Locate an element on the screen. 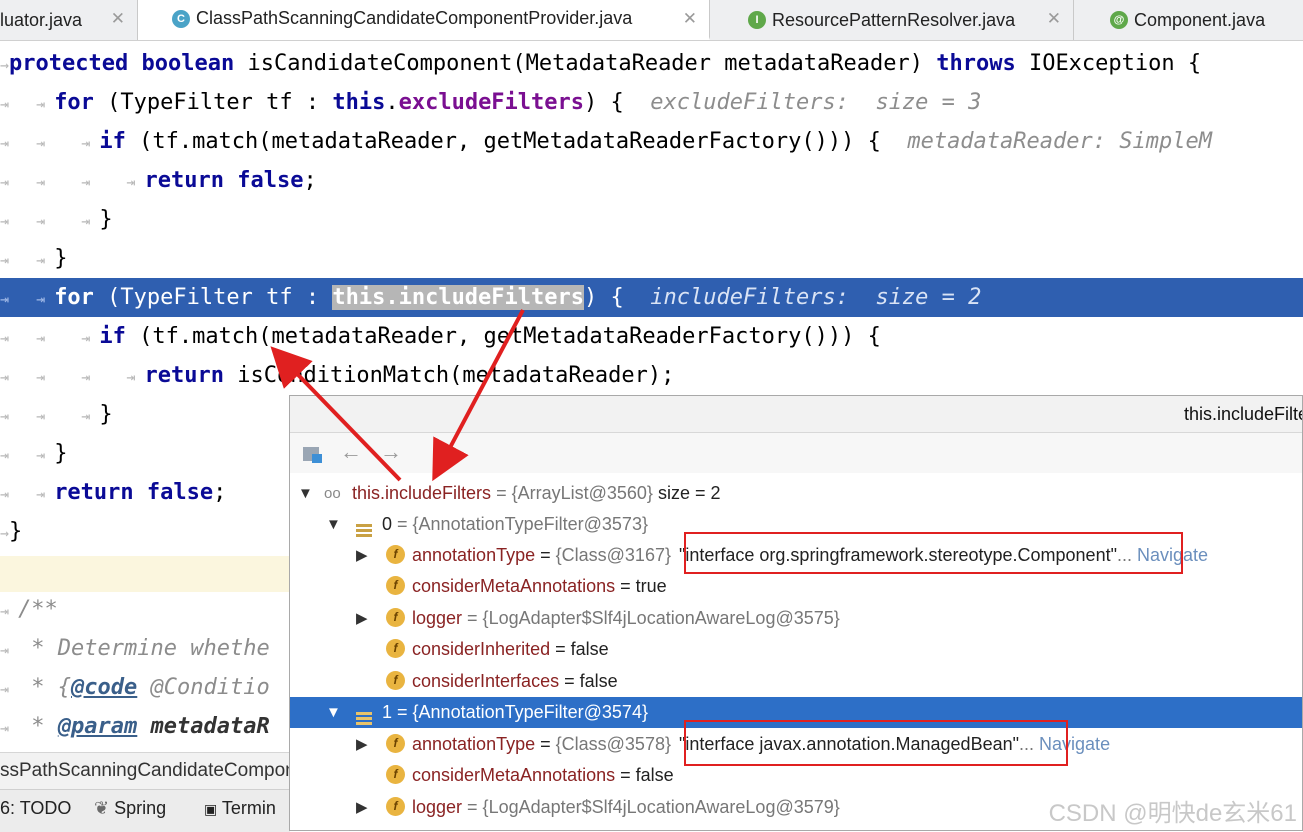  interface-icon: I is located at coordinates (757, 20).